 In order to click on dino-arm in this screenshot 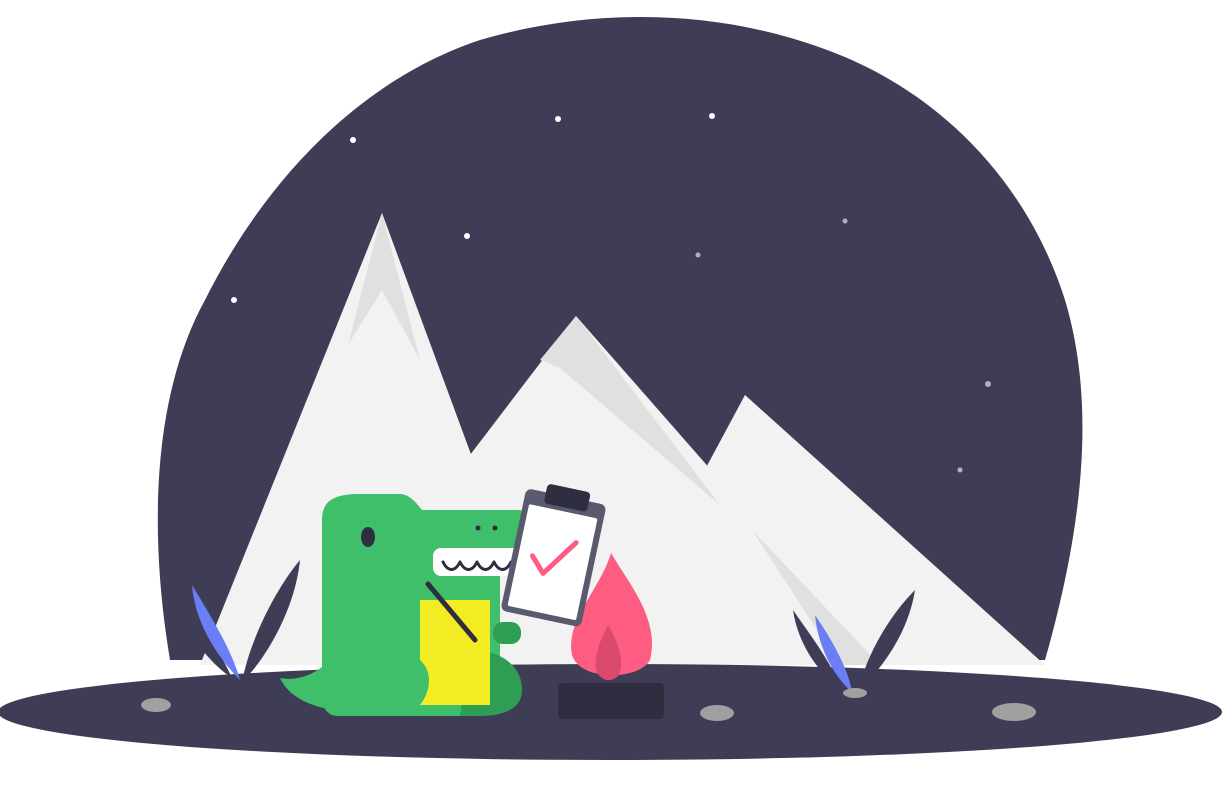, I will do `click(507, 633)`.